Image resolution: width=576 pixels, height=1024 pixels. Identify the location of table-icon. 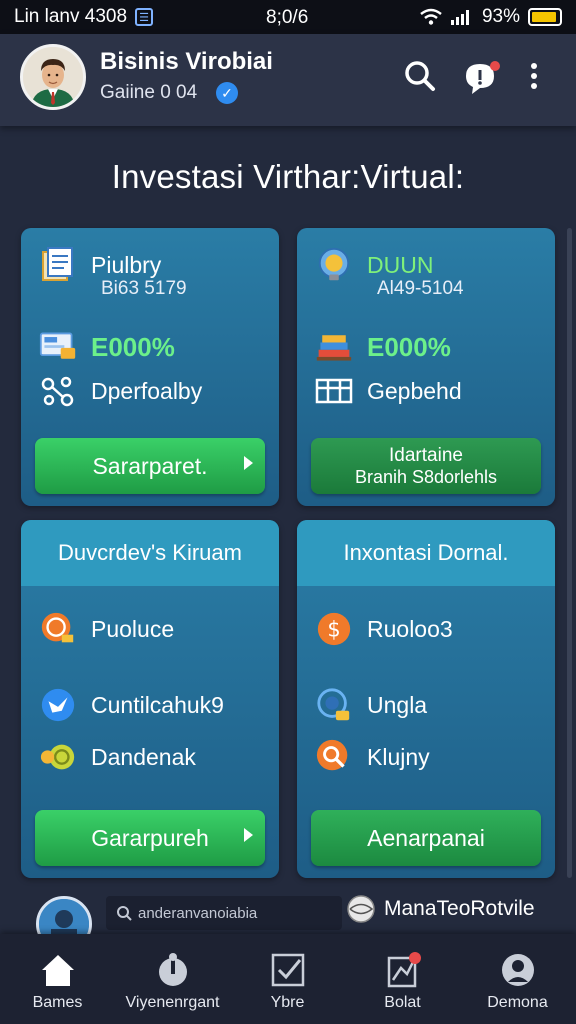
(334, 391).